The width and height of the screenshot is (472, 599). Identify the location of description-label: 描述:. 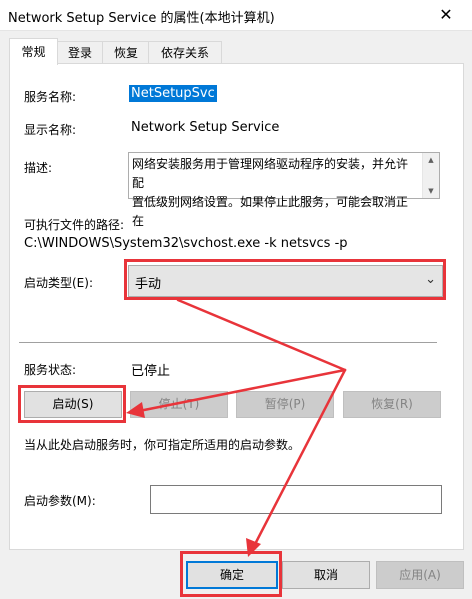
(38, 168).